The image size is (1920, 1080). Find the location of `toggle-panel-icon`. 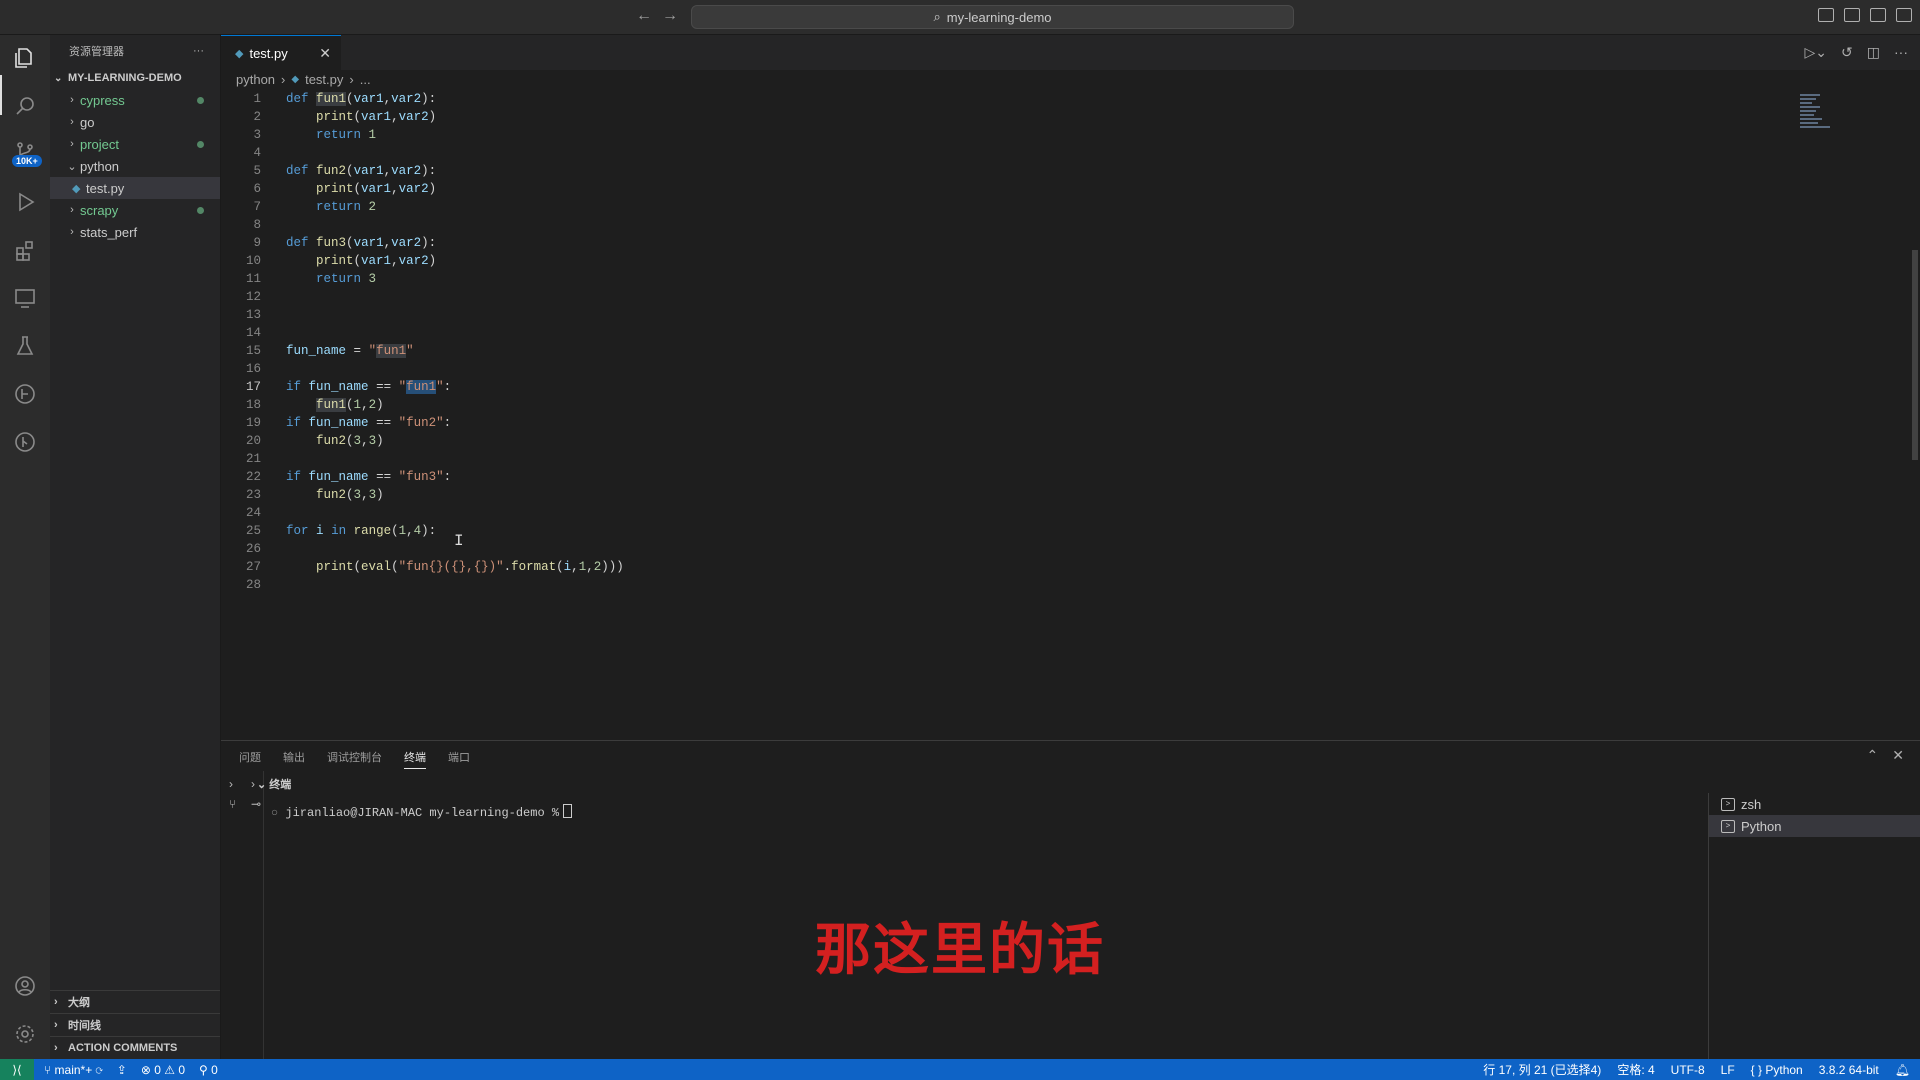

toggle-panel-icon is located at coordinates (1852, 15).